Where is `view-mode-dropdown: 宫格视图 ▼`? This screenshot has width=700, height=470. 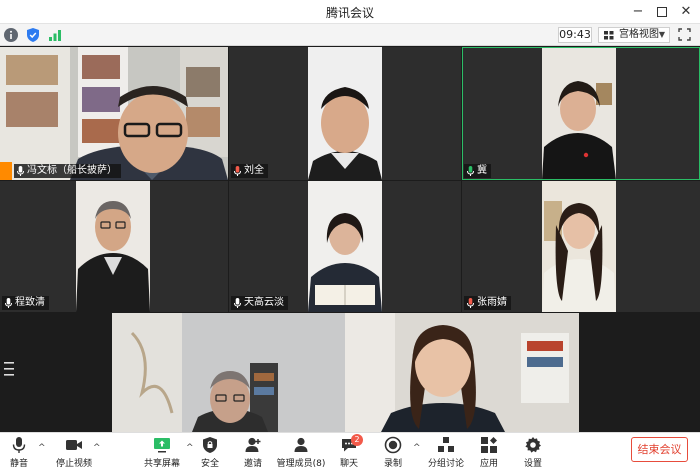
view-mode-dropdown: 宫格视图 ▼ is located at coordinates (634, 35).